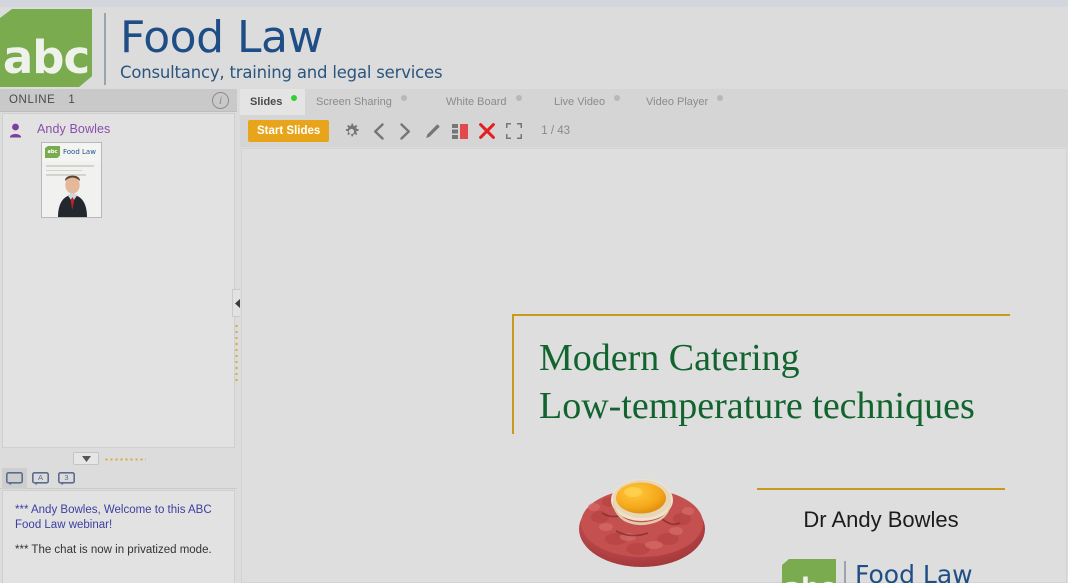  I want to click on online-count: 1, so click(71, 100).